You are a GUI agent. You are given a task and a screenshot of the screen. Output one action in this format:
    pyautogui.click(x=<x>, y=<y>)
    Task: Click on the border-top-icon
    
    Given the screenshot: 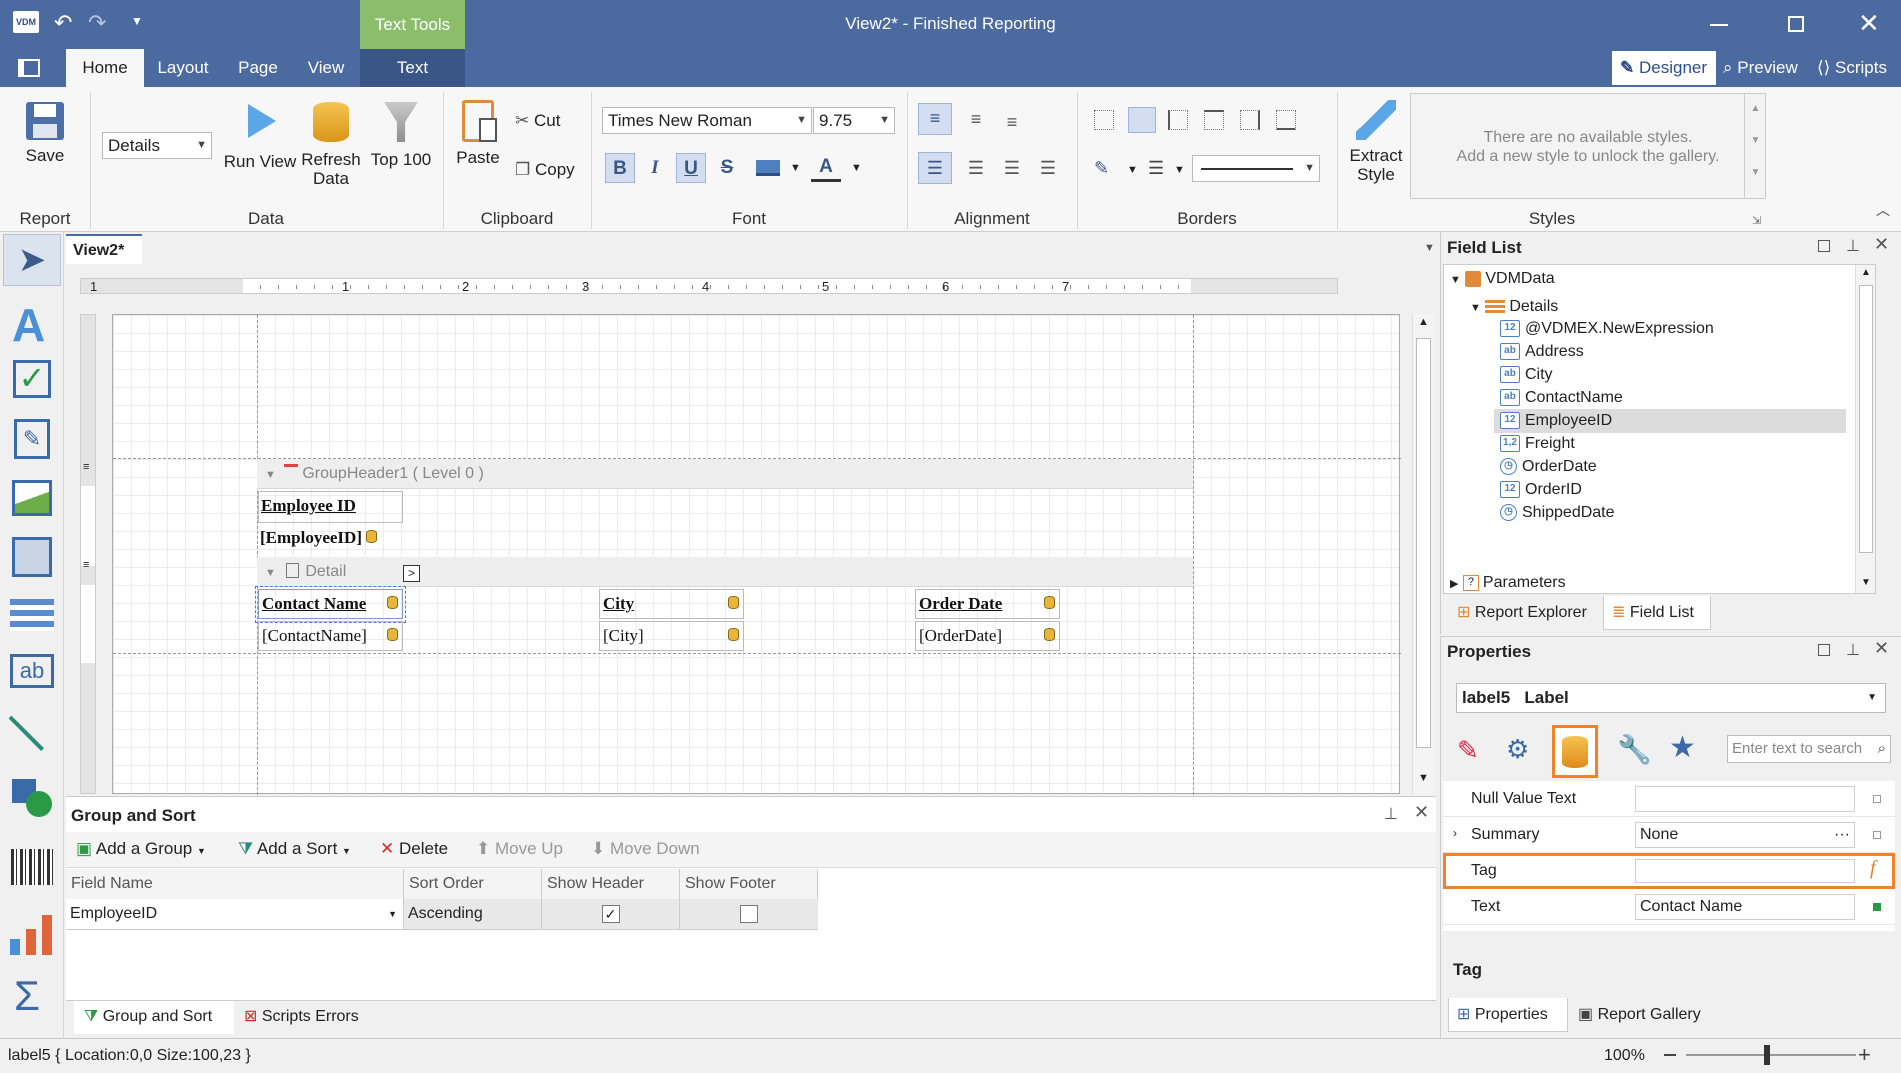 What is the action you would take?
    pyautogui.click(x=1214, y=120)
    